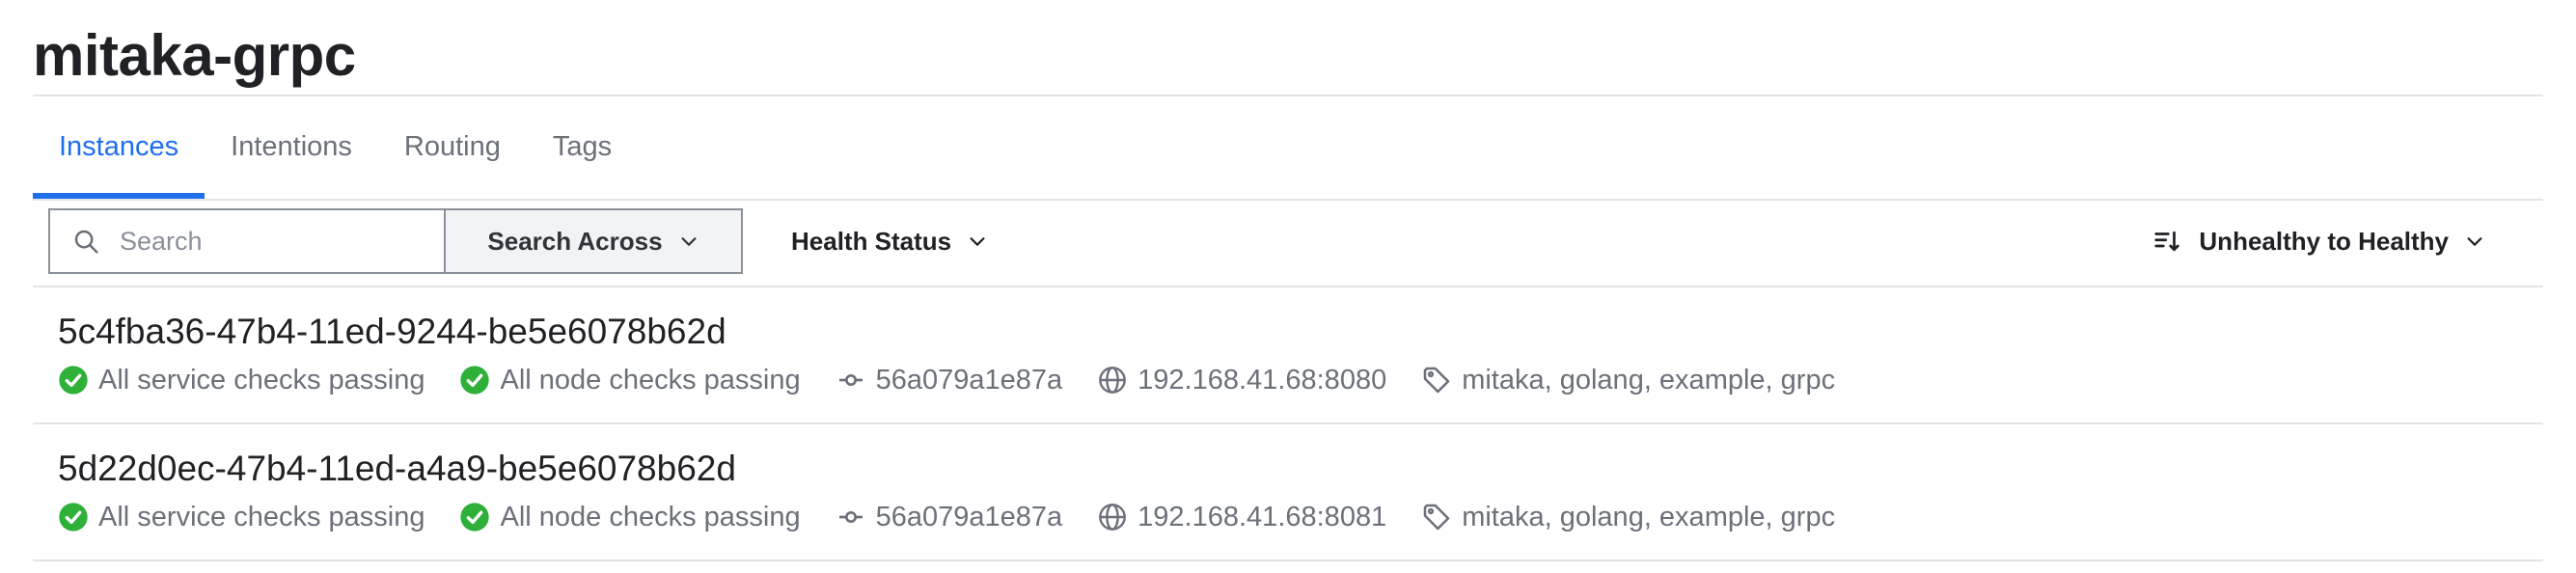  I want to click on tab-tags: Tags, so click(582, 147).